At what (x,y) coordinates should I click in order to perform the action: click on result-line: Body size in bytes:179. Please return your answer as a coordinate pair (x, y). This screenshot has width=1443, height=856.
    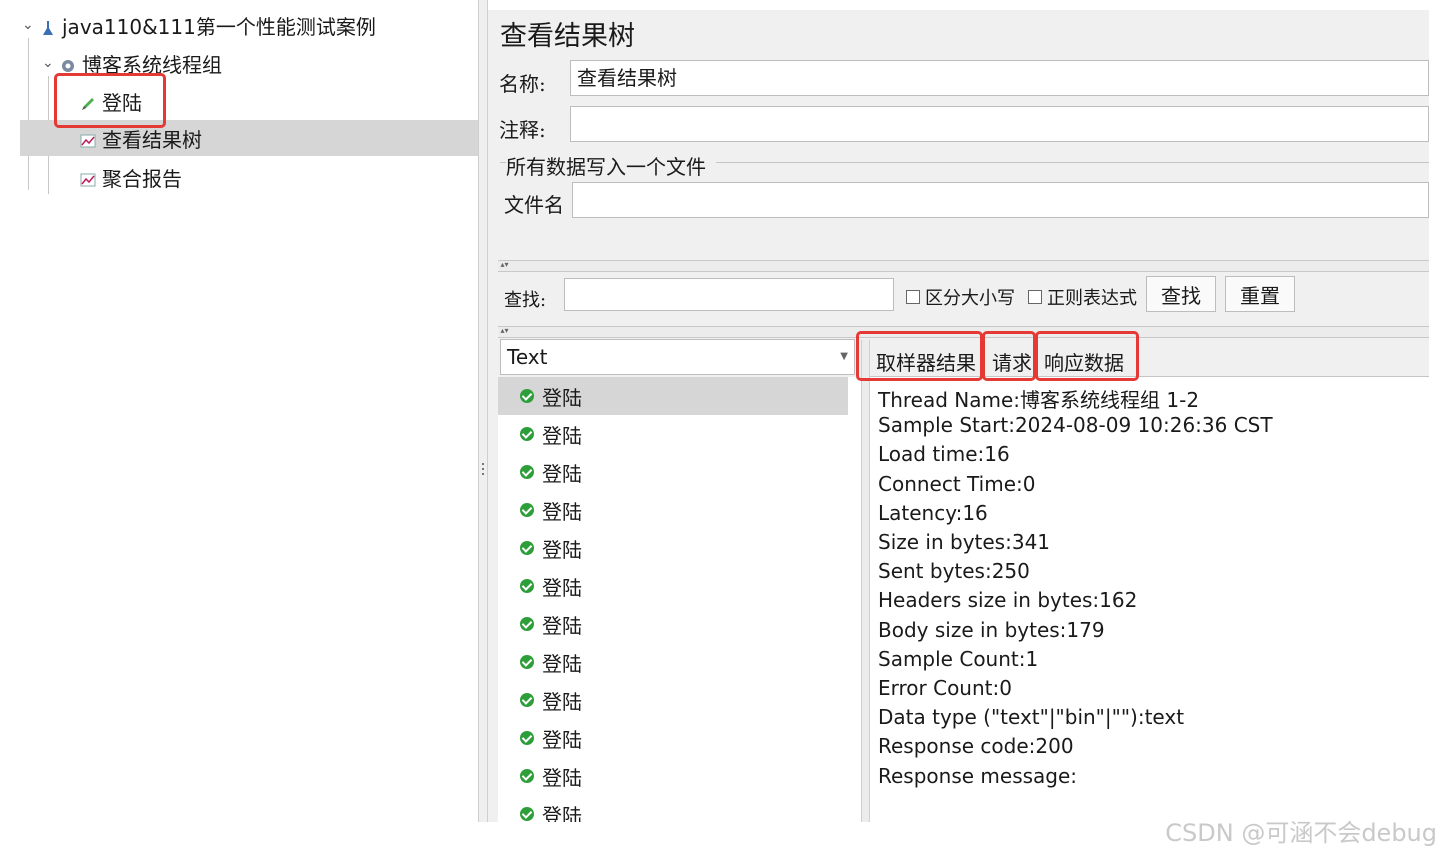
    Looking at the image, I should click on (991, 629).